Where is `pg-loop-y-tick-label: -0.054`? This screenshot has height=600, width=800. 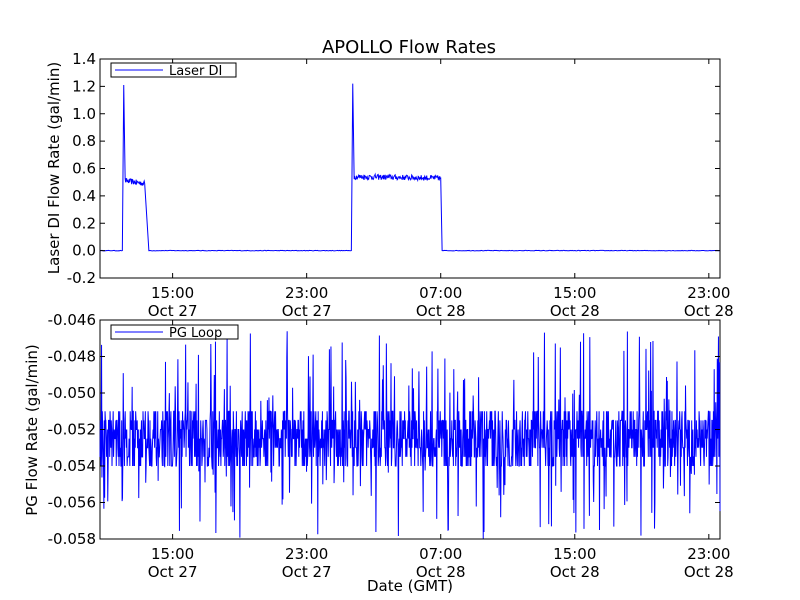
pg-loop-y-tick-label: -0.054 is located at coordinates (72, 466).